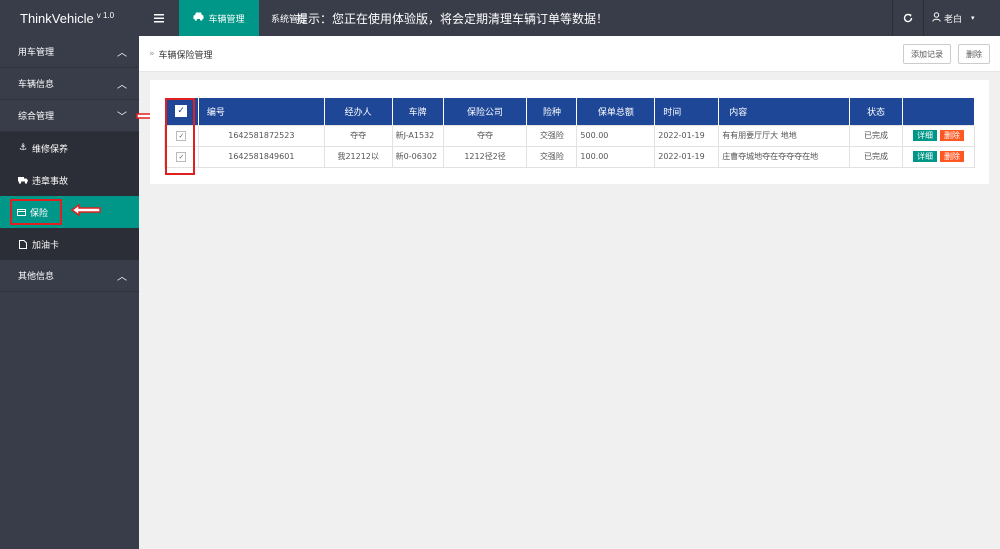  What do you see at coordinates (46, 245) in the screenshot?
I see `sidebar-item-label: 加油卡` at bounding box center [46, 245].